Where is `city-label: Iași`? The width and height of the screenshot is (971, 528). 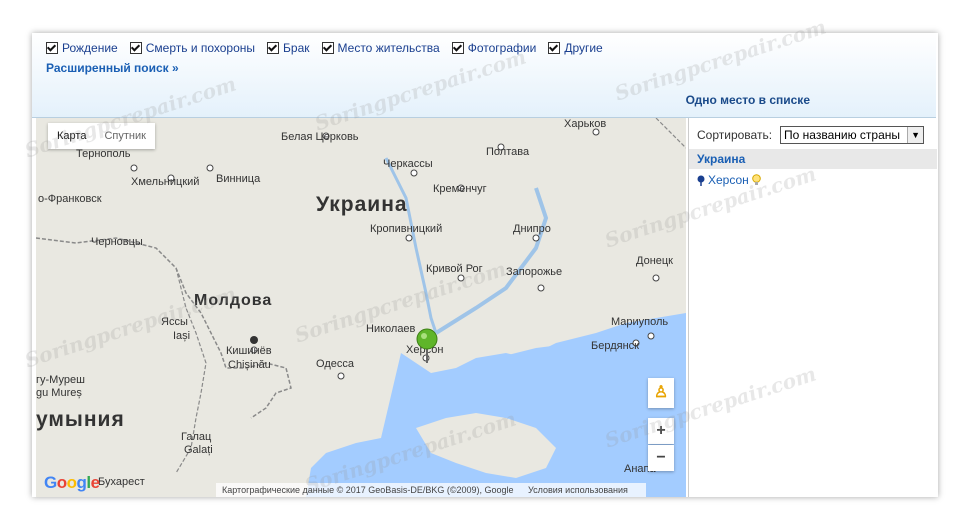
city-label: Iași is located at coordinates (182, 336).